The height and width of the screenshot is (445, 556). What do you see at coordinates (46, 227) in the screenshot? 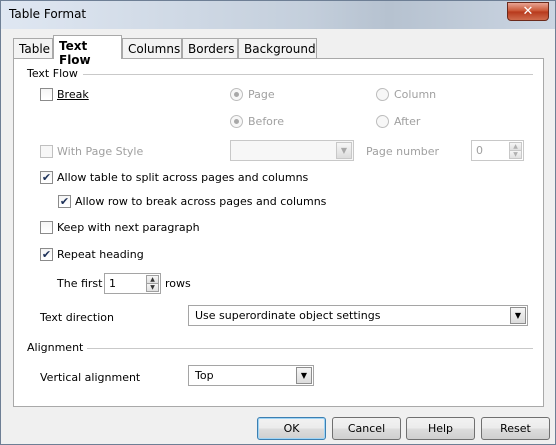
I see `keep-with-next-checkbox` at bounding box center [46, 227].